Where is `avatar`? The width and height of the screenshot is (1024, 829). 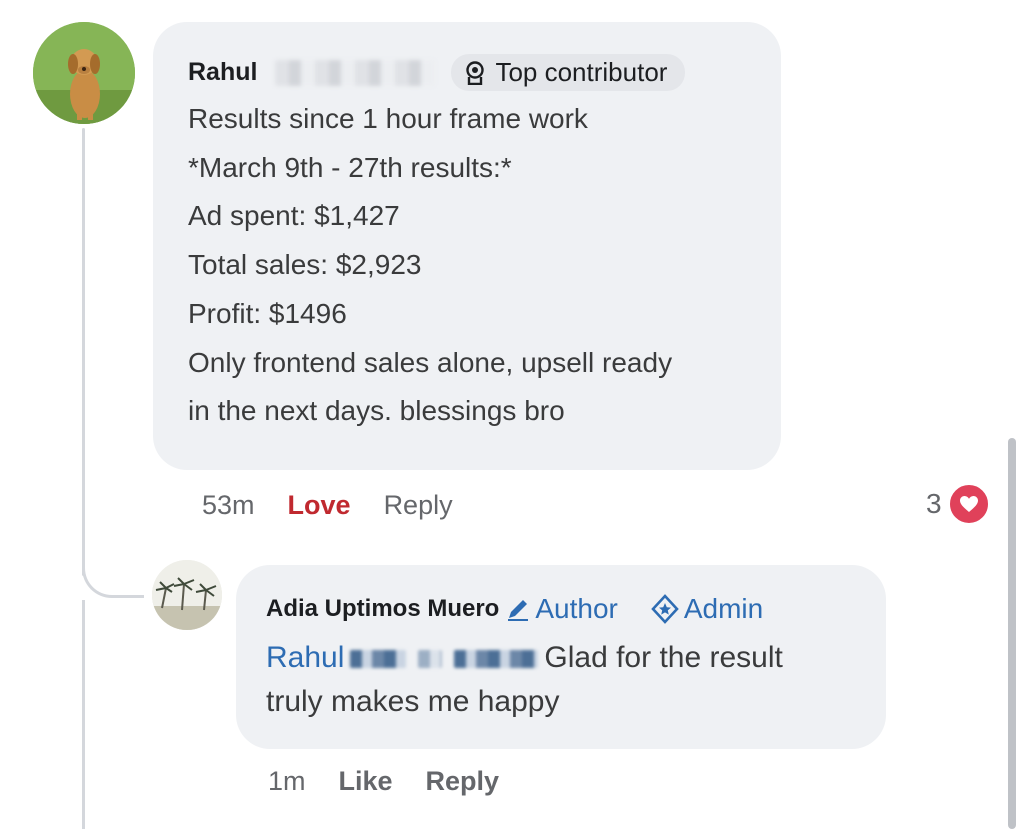
avatar is located at coordinates (84, 73).